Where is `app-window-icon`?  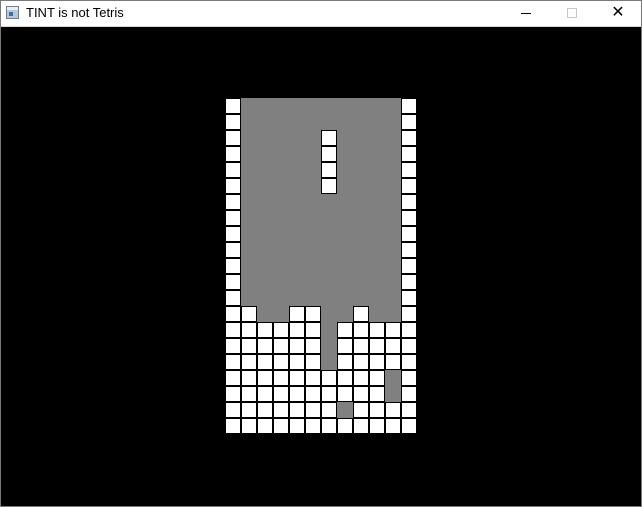 app-window-icon is located at coordinates (12, 12).